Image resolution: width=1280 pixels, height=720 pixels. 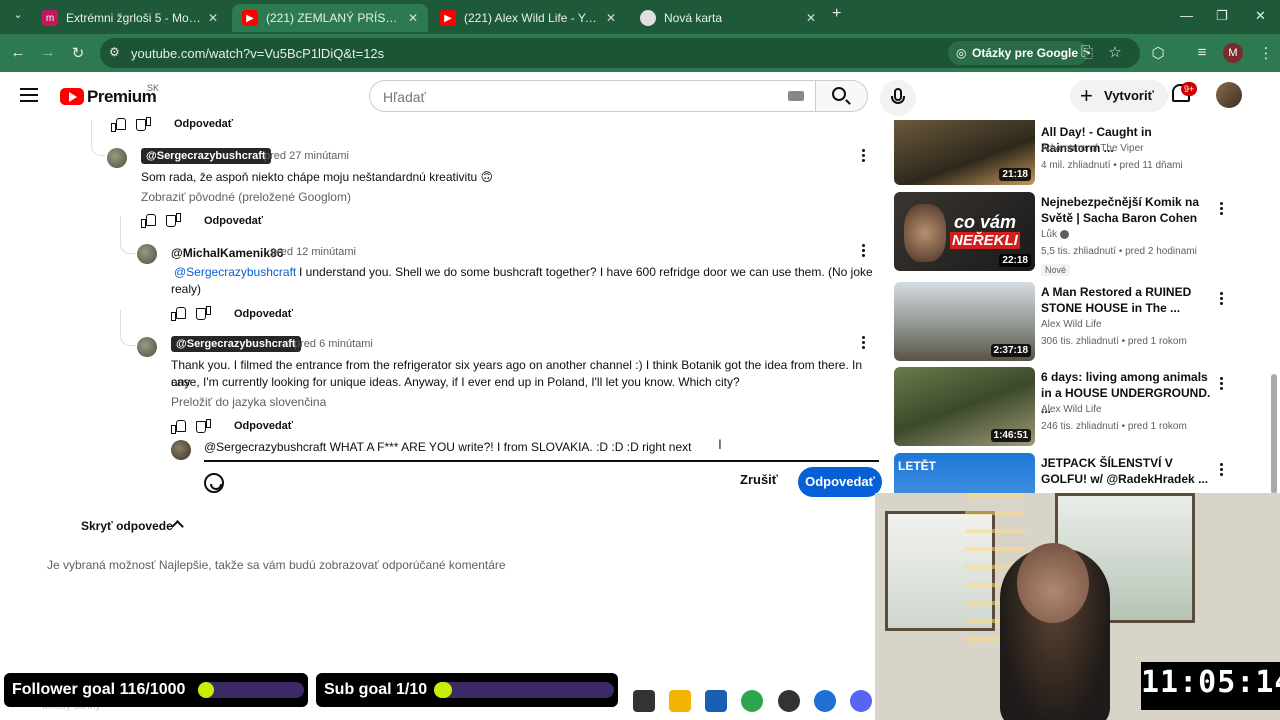 What do you see at coordinates (728, 18) in the screenshot?
I see `tab-nova-karta: Nová karta ✕` at bounding box center [728, 18].